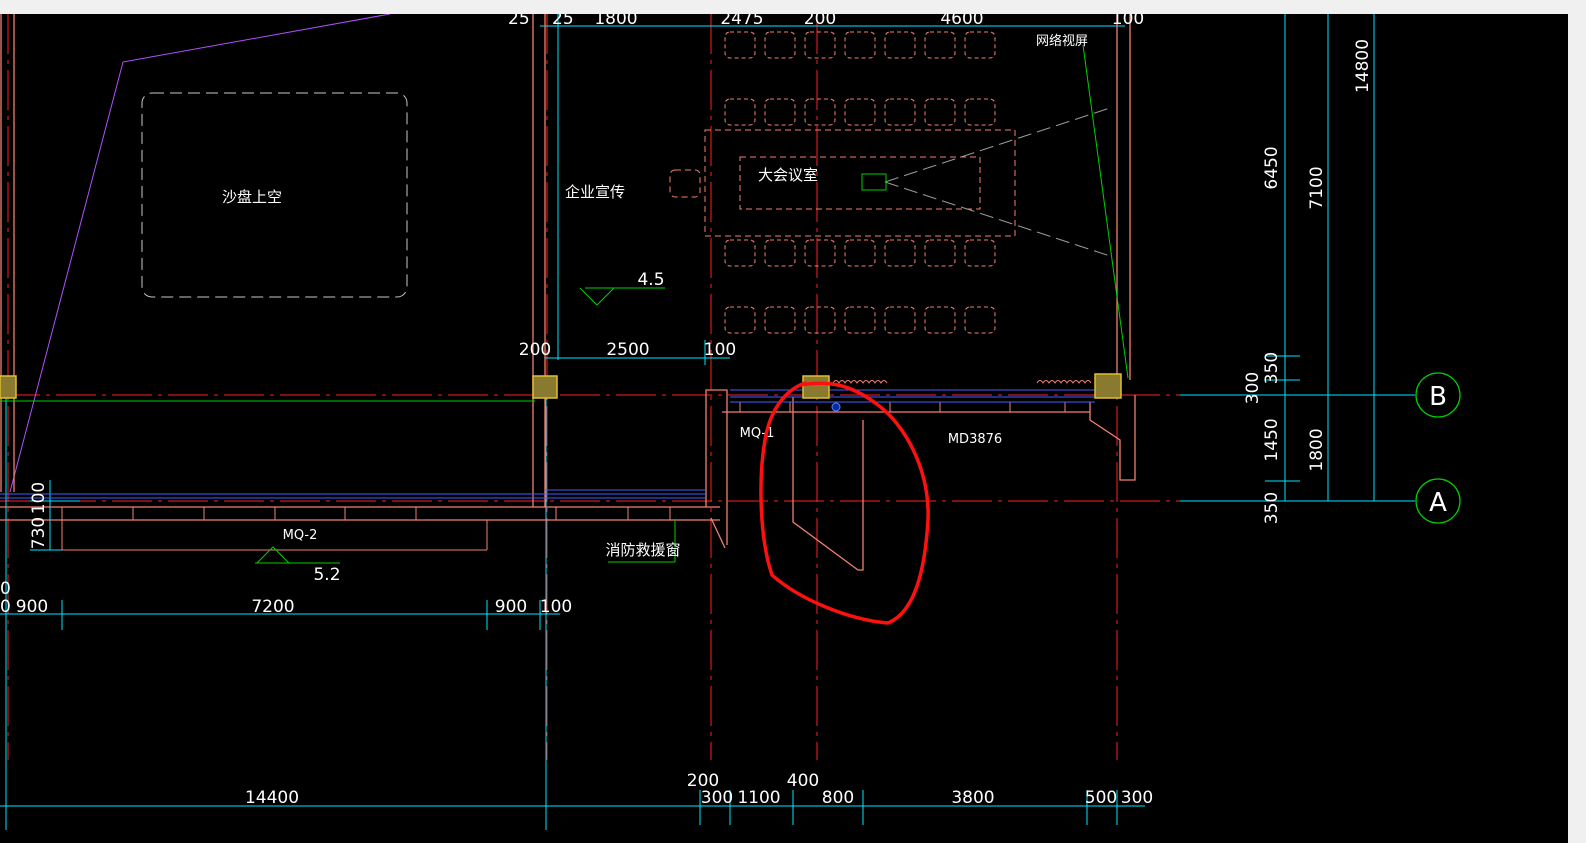 The image size is (1586, 843). What do you see at coordinates (838, 798) in the screenshot?
I see `dim-bottom-6: 800` at bounding box center [838, 798].